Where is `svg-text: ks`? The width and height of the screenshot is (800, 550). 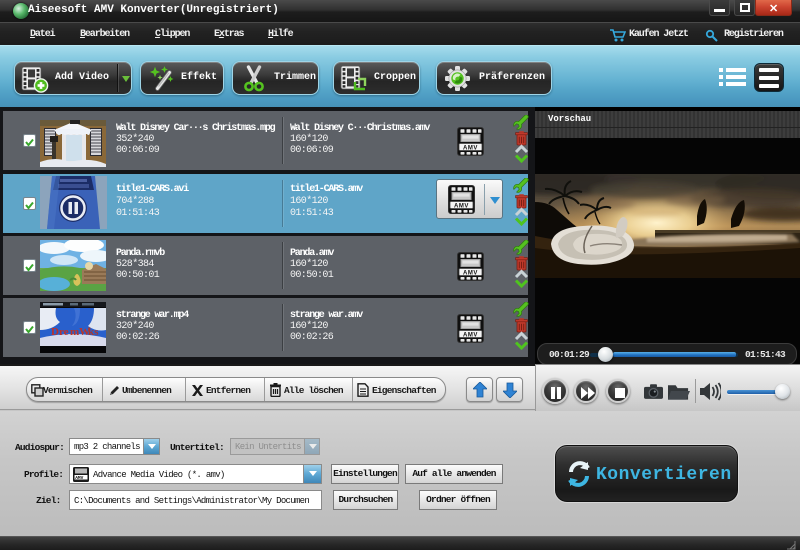 svg-text: ks is located at coordinates (93, 332).